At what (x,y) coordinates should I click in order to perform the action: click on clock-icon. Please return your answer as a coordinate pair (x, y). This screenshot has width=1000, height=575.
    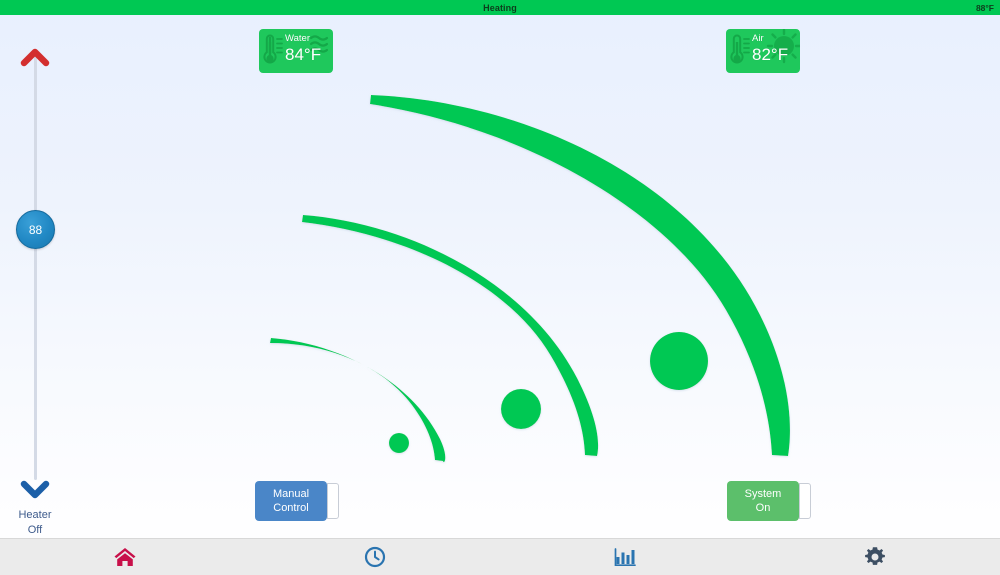
    Looking at the image, I should click on (375, 557).